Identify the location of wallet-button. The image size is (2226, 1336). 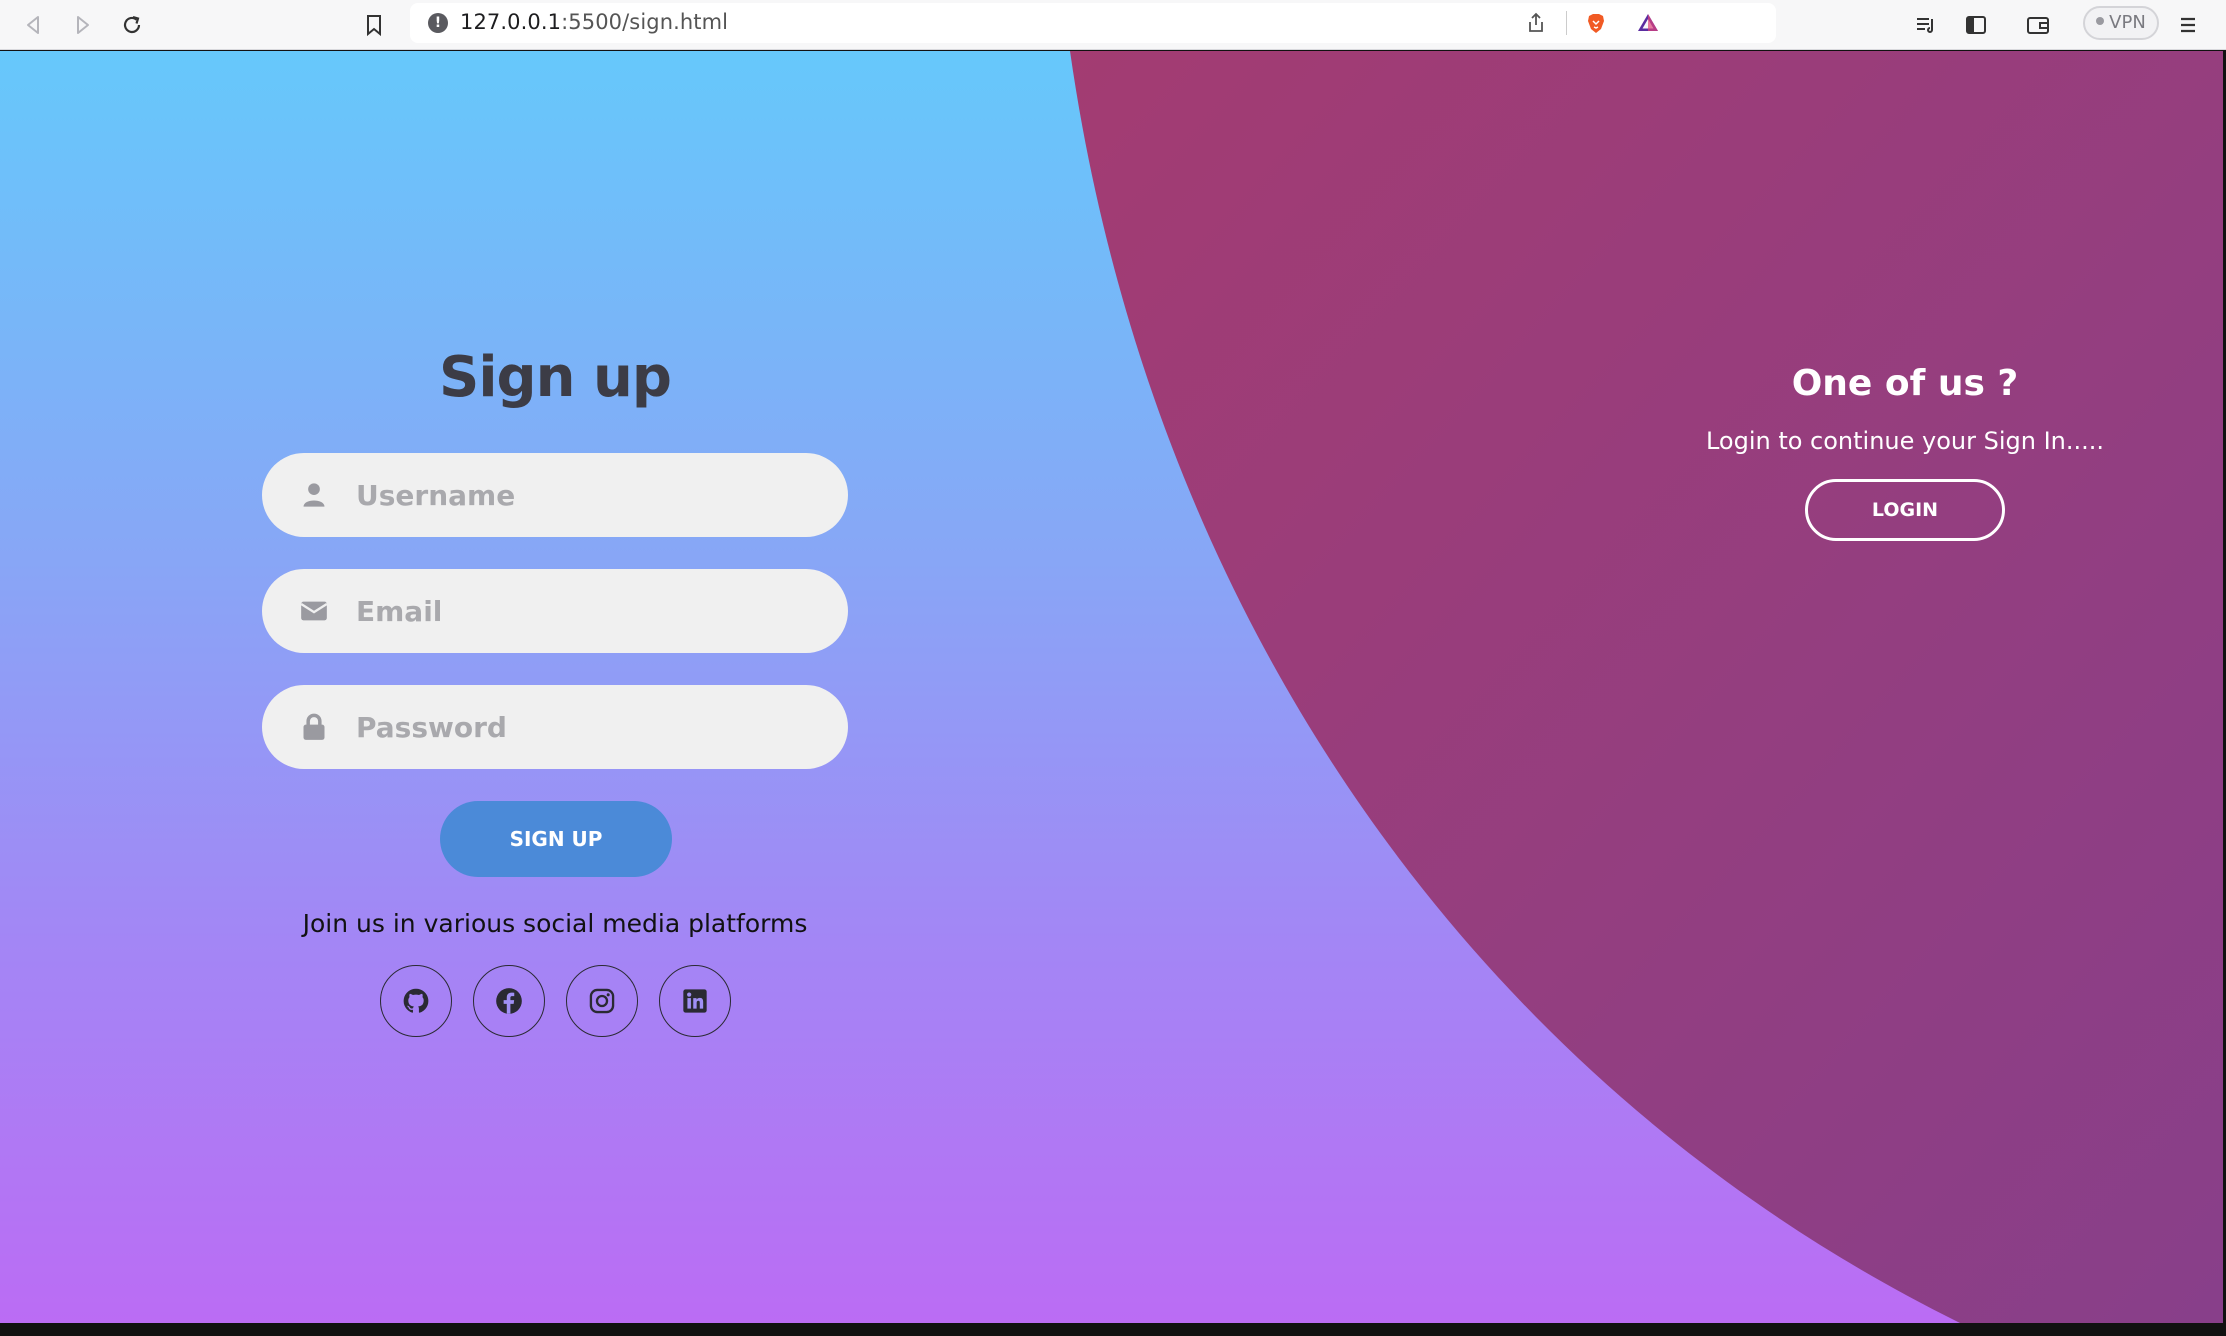
(2038, 25).